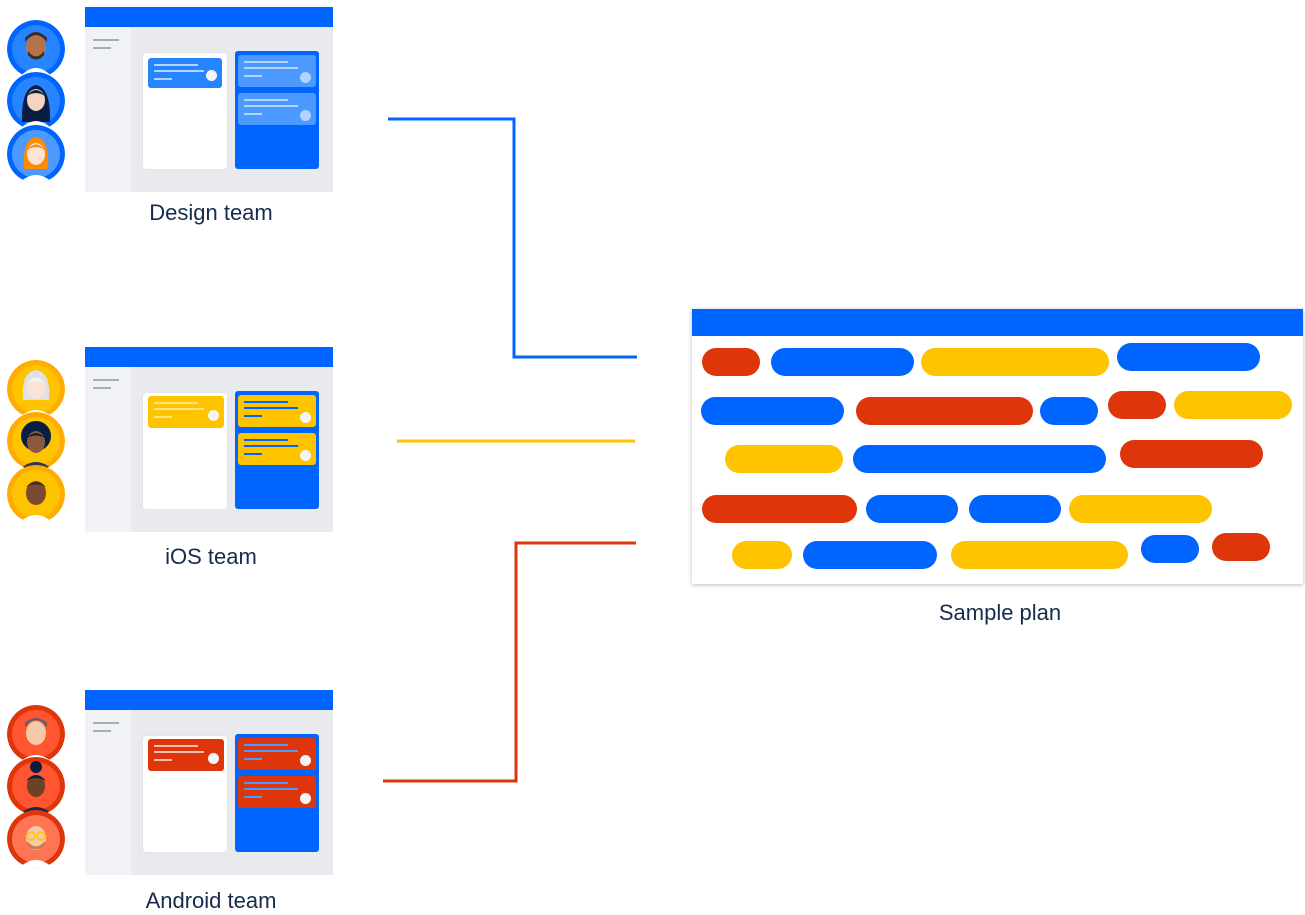  I want to click on design-board, so click(209, 99).